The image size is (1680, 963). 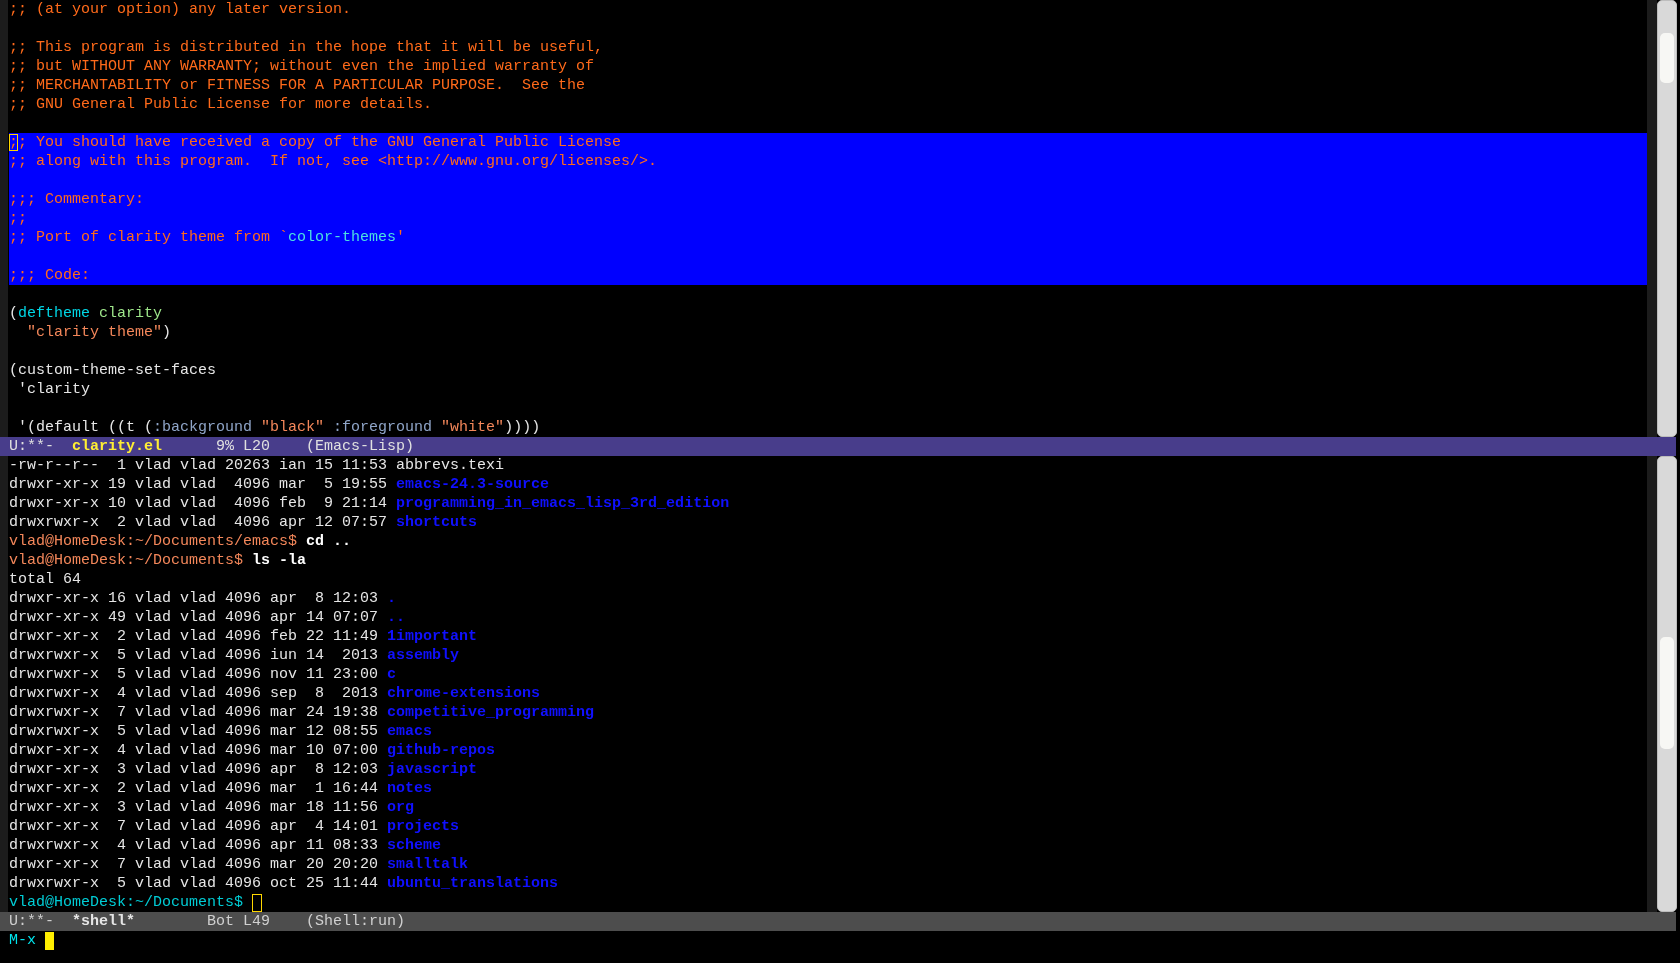 I want to click on major-mode: (Emacs-Lisp), so click(x=360, y=446).